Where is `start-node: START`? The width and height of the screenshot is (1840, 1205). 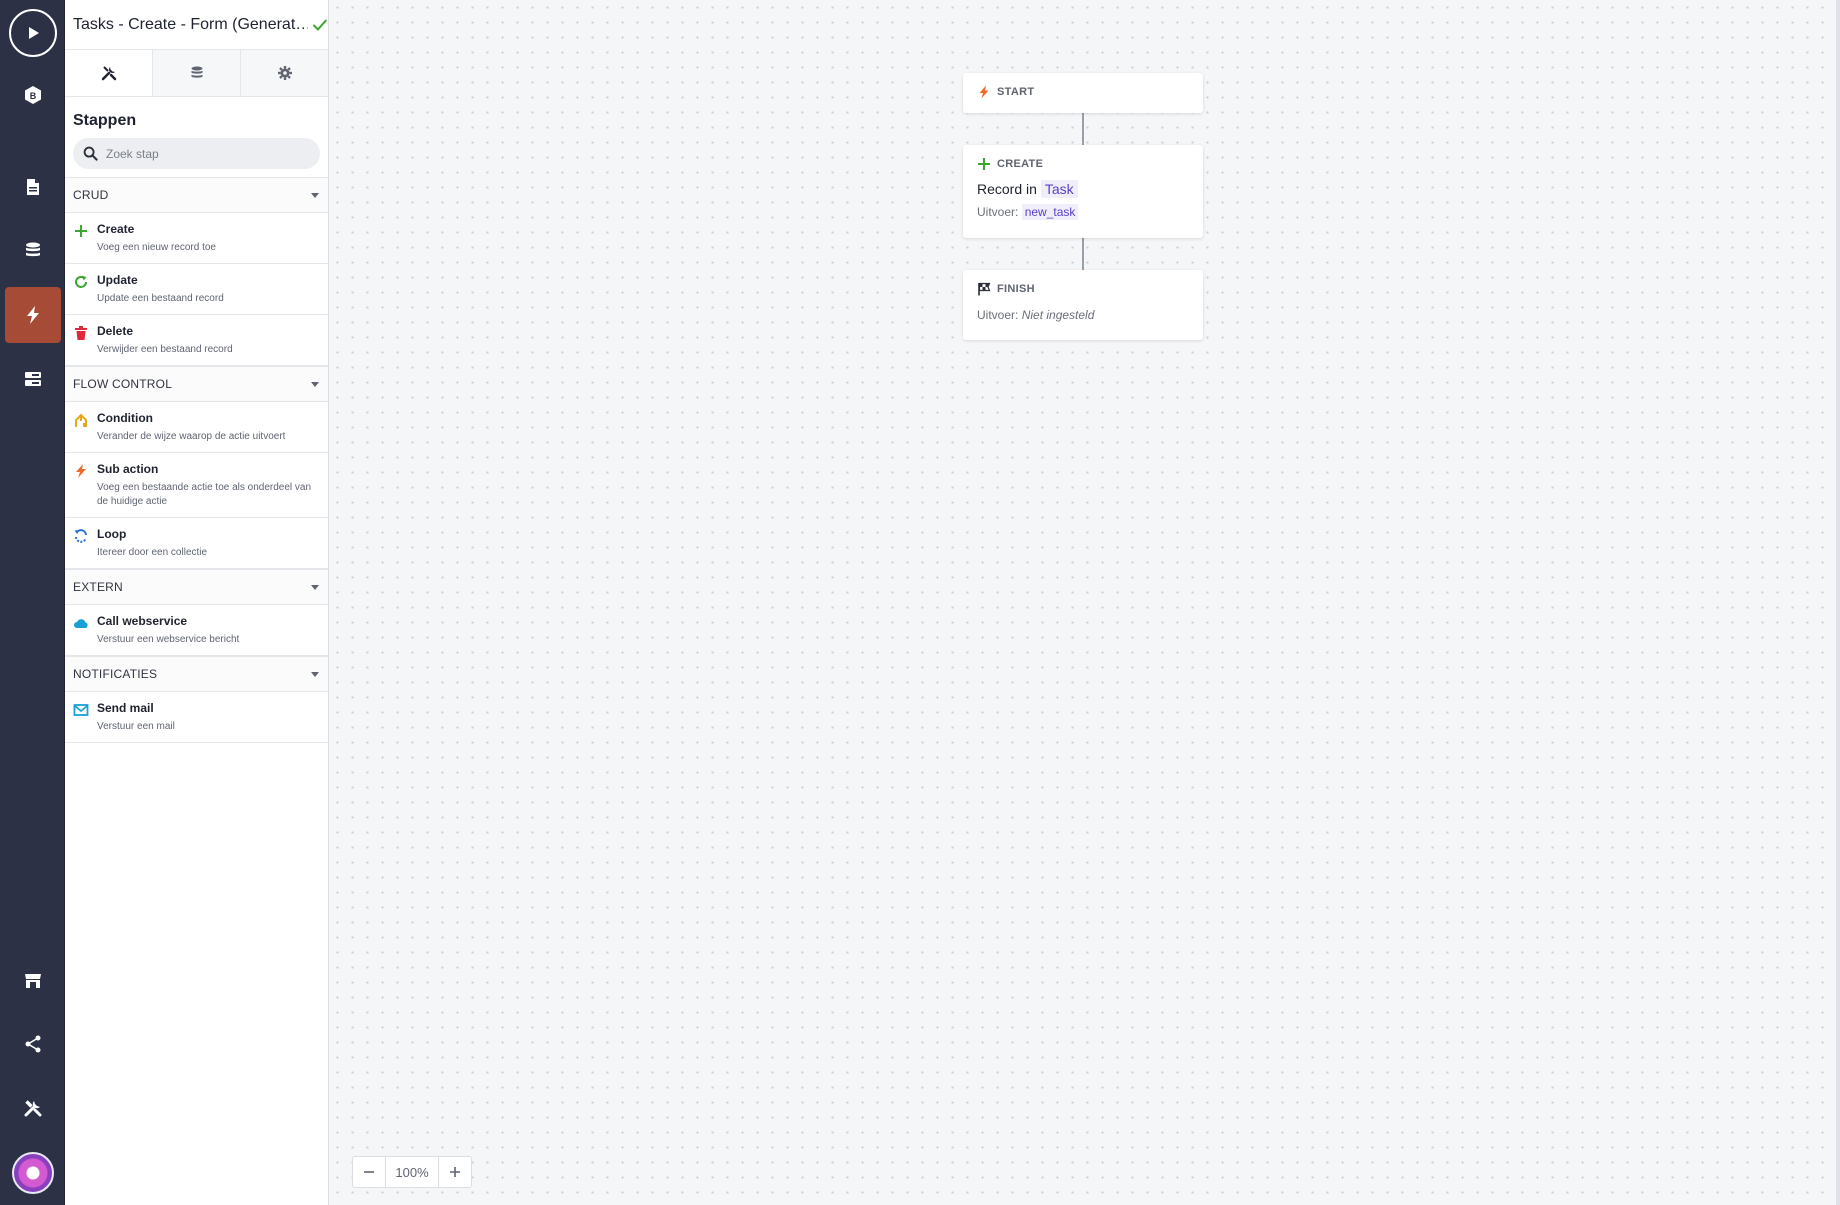
start-node: START is located at coordinates (1083, 93).